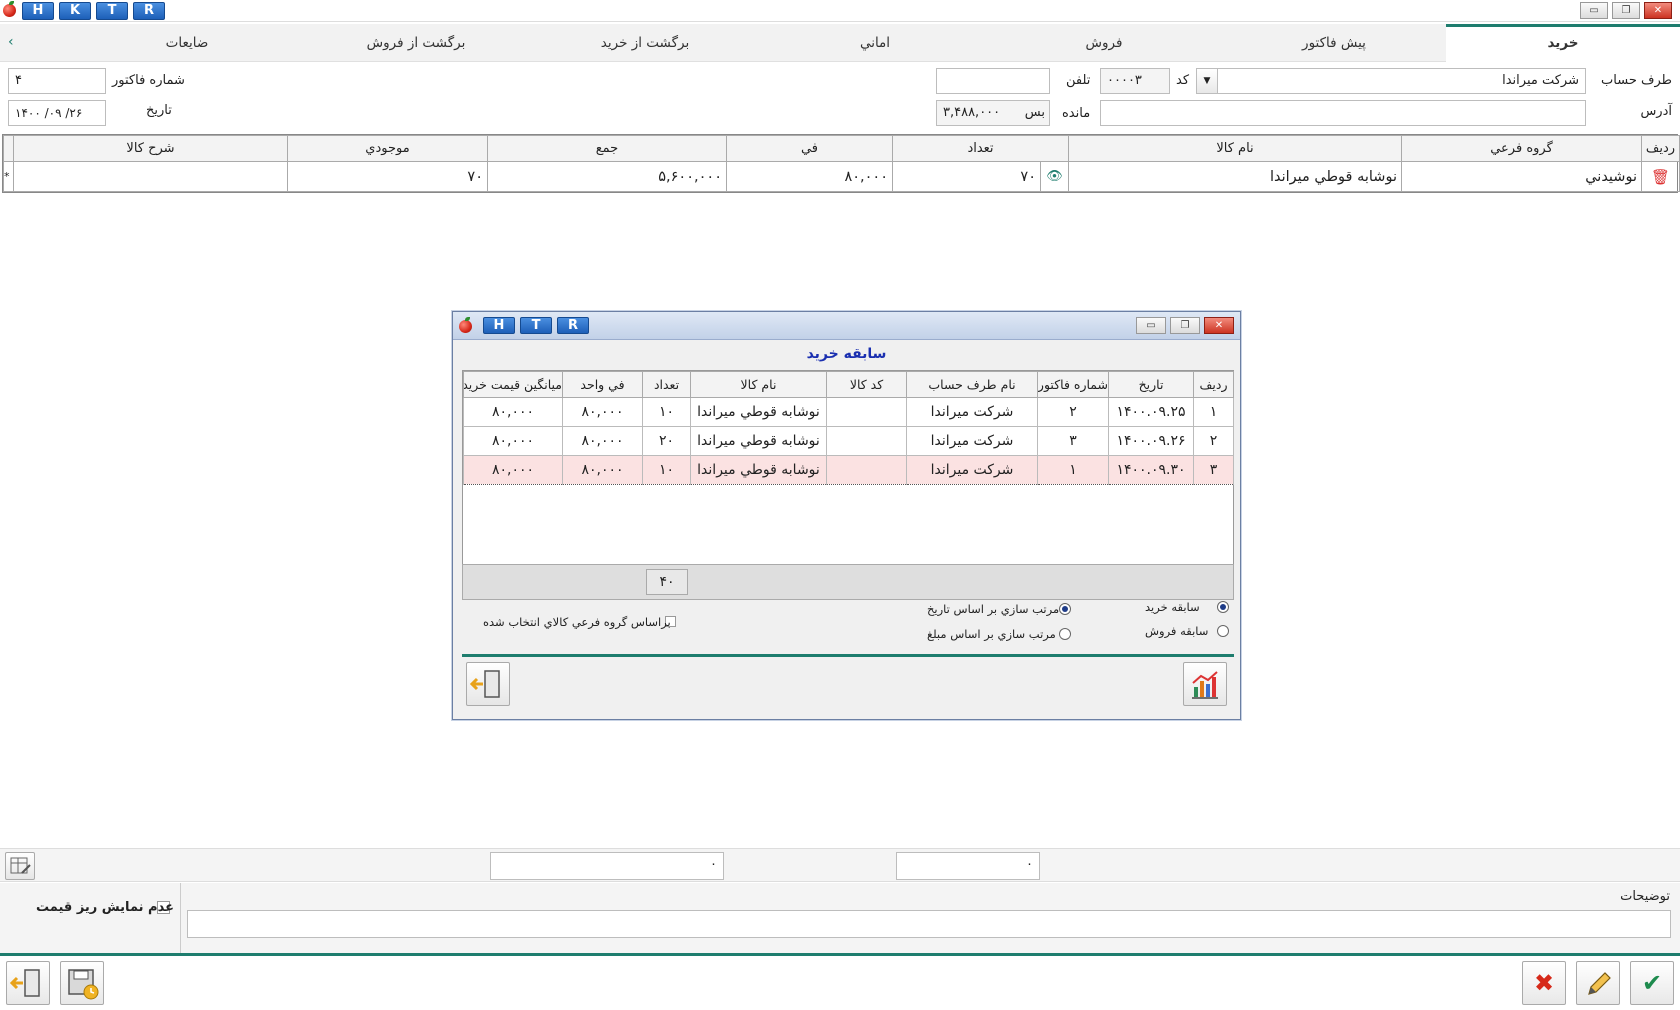 This screenshot has width=1680, height=1010. Describe the element at coordinates (666, 384) in the screenshot. I see `hist-col-qty: تعداد` at that location.